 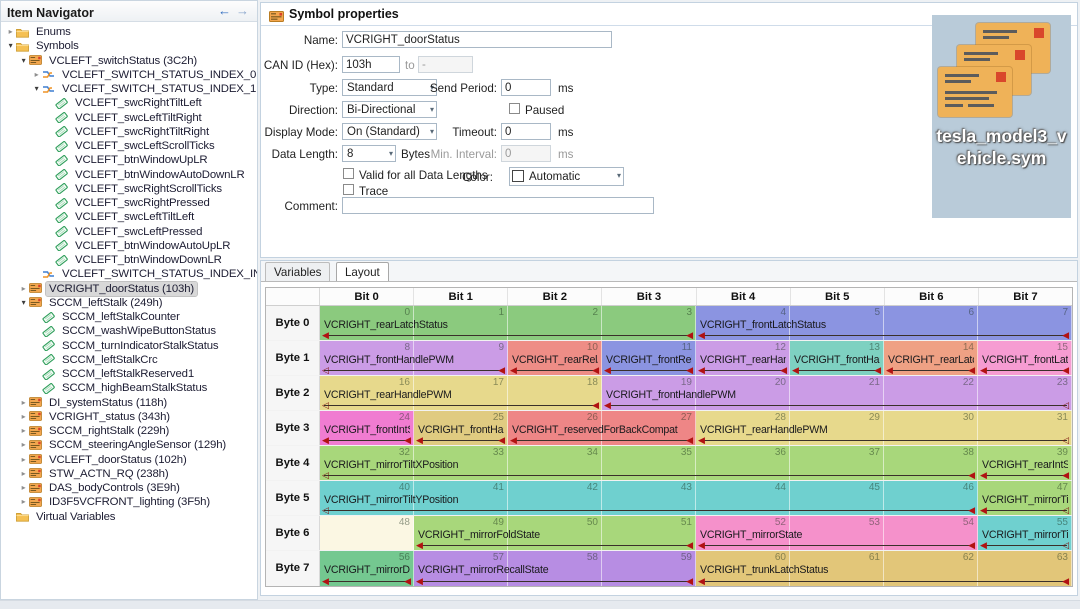 I want to click on filled-arrow-icon: ◀, so click(x=501, y=369).